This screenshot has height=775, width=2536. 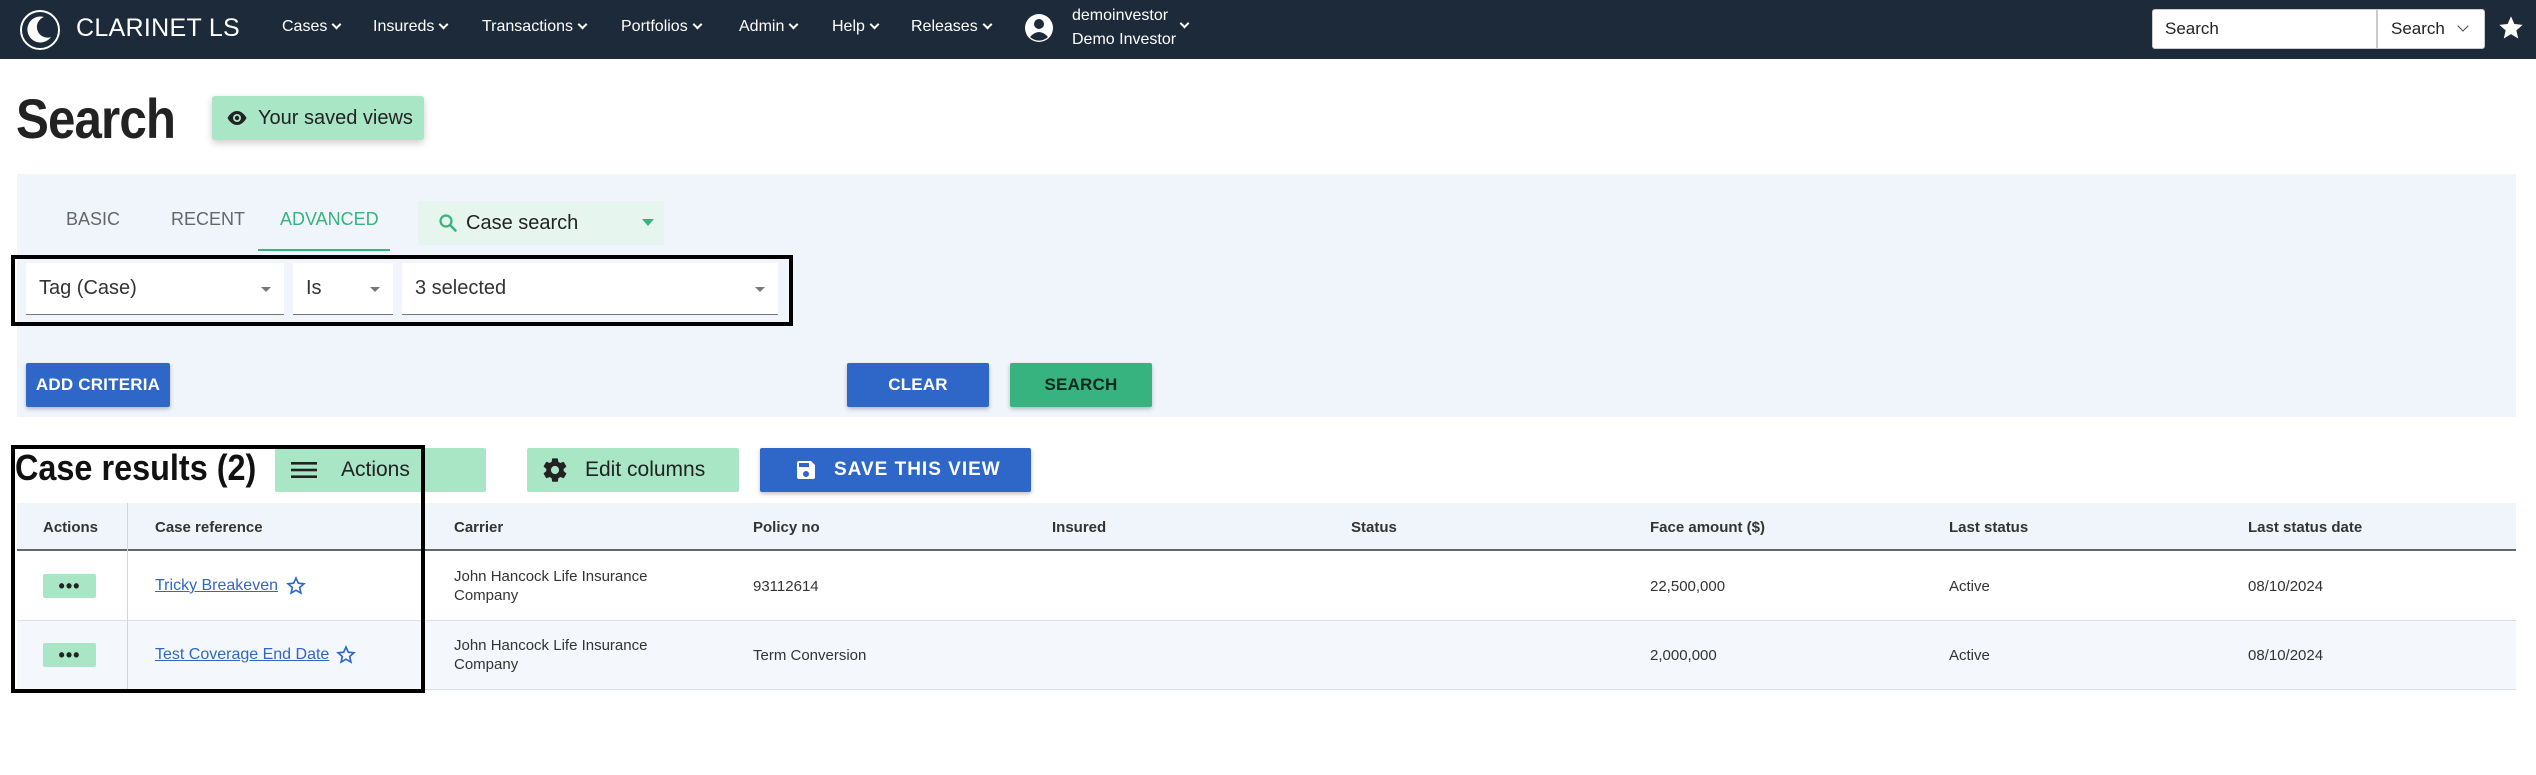 What do you see at coordinates (242, 655) in the screenshot?
I see `case-reference-link: Test Coverage End Date` at bounding box center [242, 655].